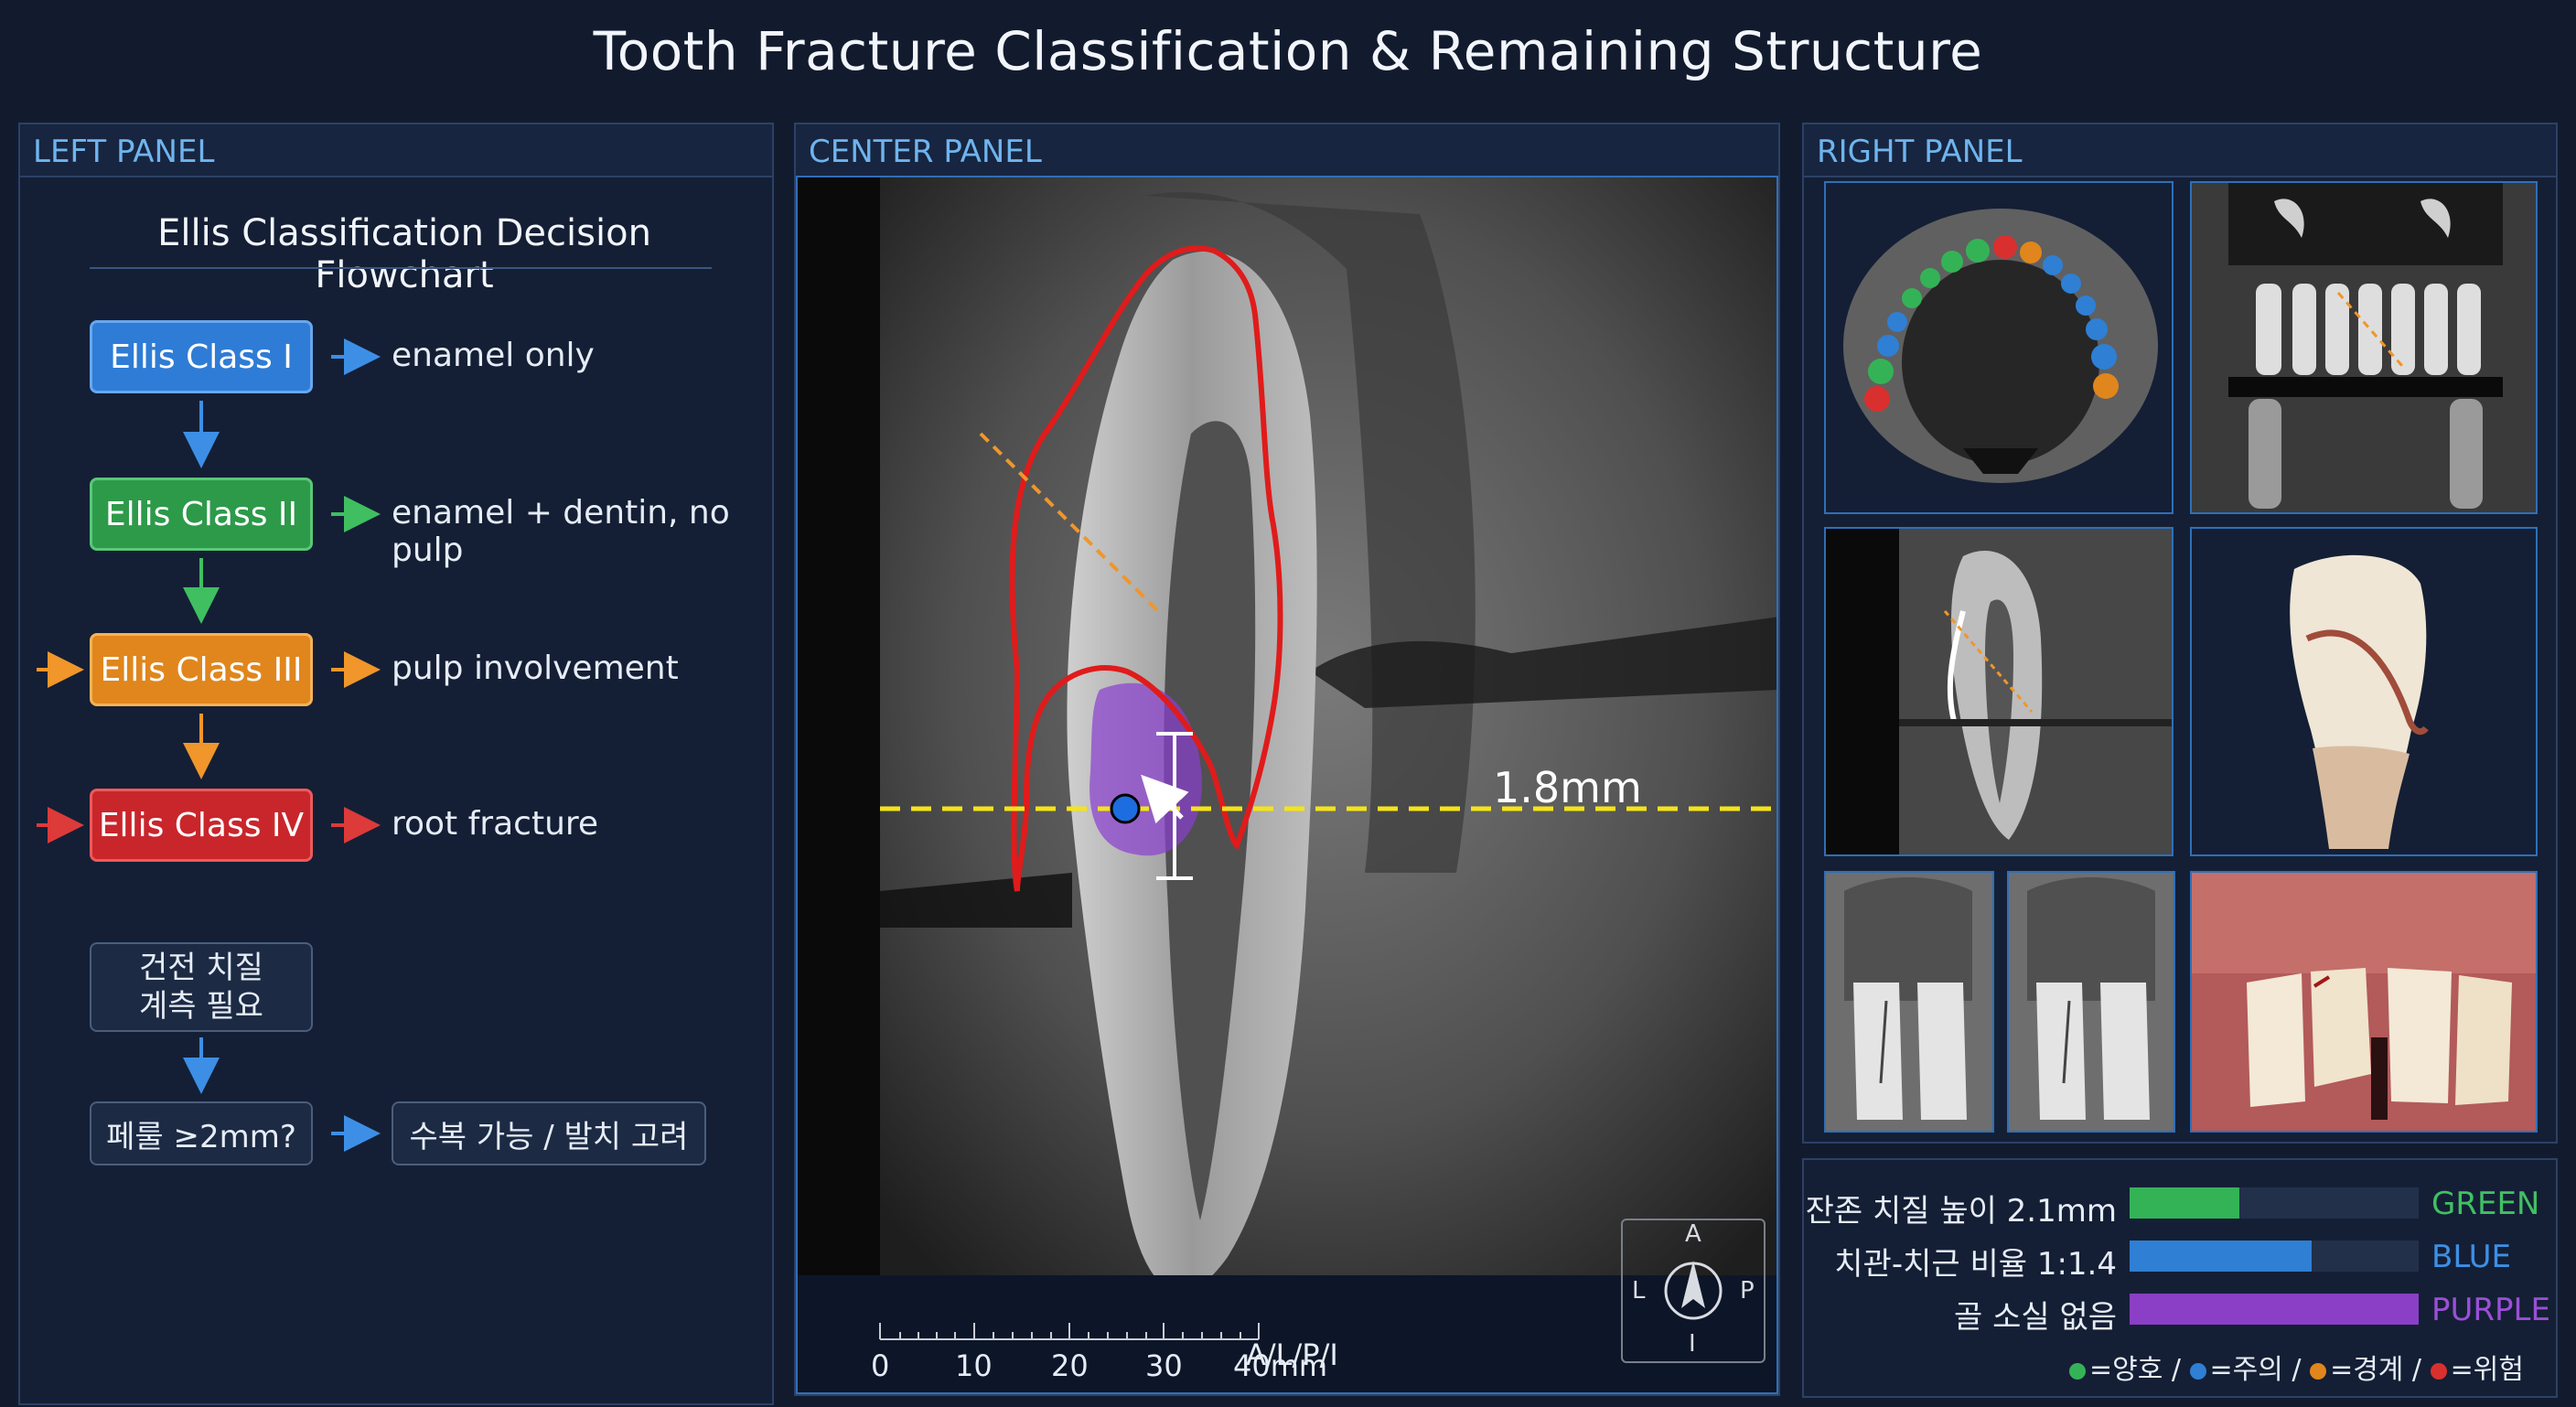 This screenshot has width=2576, height=1407. What do you see at coordinates (880, 1365) in the screenshot?
I see `ruler-label-0: 0` at bounding box center [880, 1365].